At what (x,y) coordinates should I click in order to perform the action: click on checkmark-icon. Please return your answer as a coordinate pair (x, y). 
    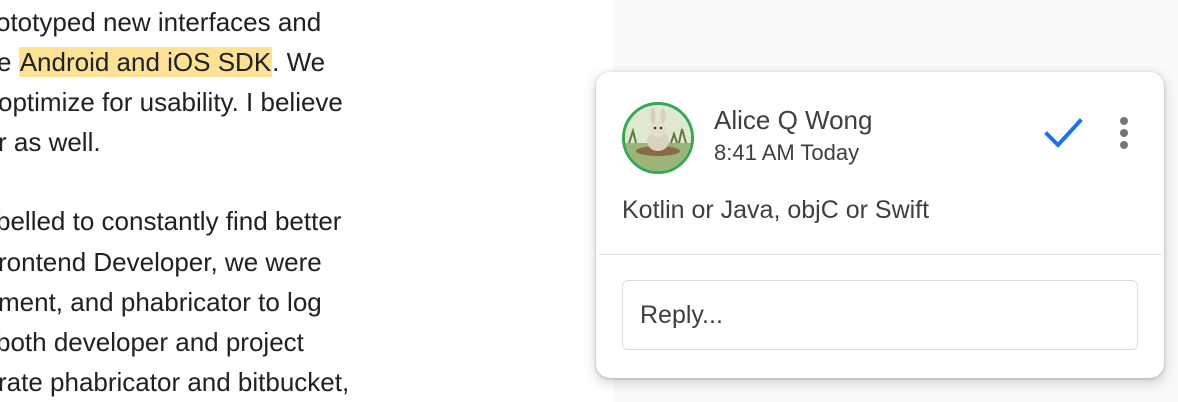
    Looking at the image, I should click on (1063, 133).